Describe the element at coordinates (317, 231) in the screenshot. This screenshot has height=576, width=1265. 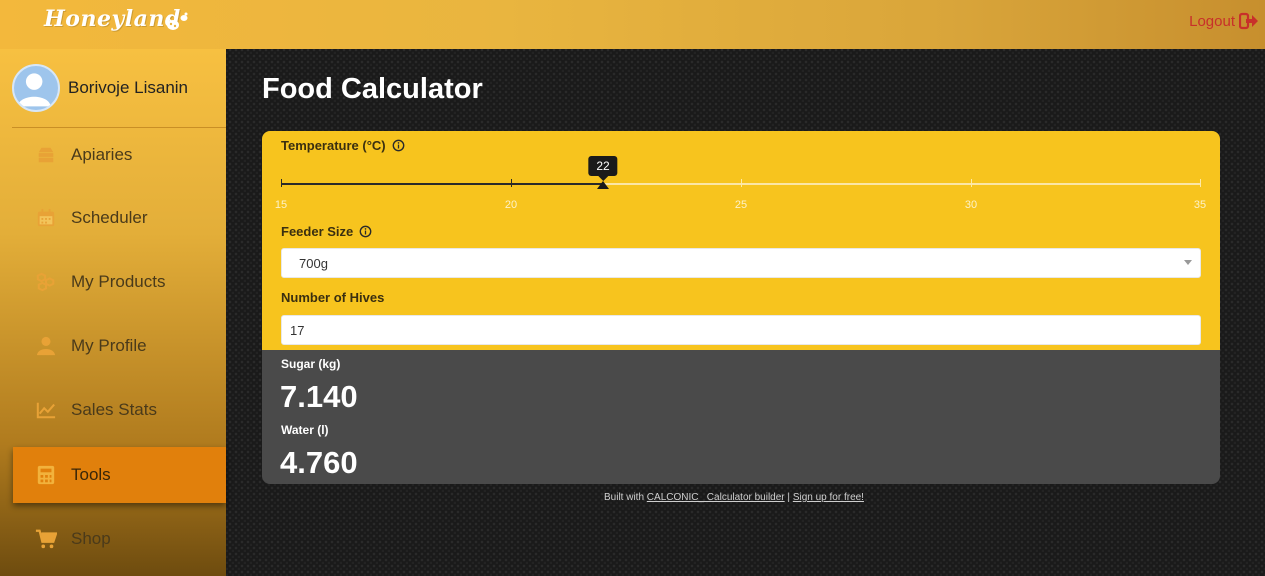
I see `feeder-size-label-text: Feeder Size` at that location.